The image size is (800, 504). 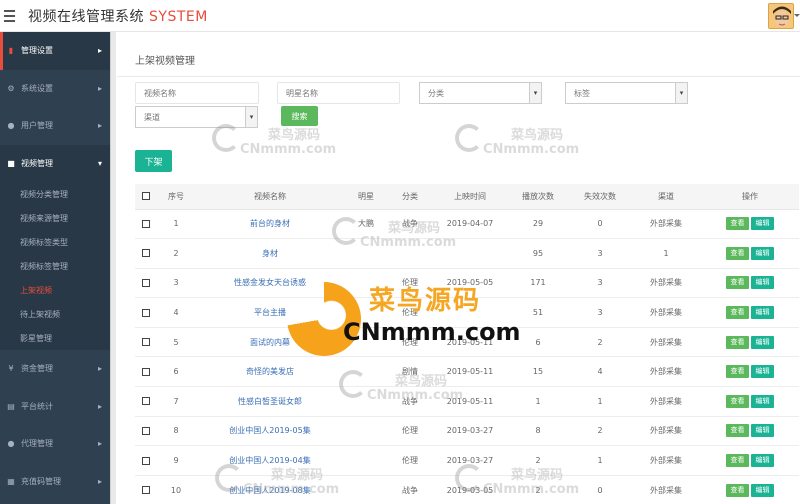 What do you see at coordinates (55, 242) in the screenshot?
I see `submenu-item-tag-type: 视频标签类型` at bounding box center [55, 242].